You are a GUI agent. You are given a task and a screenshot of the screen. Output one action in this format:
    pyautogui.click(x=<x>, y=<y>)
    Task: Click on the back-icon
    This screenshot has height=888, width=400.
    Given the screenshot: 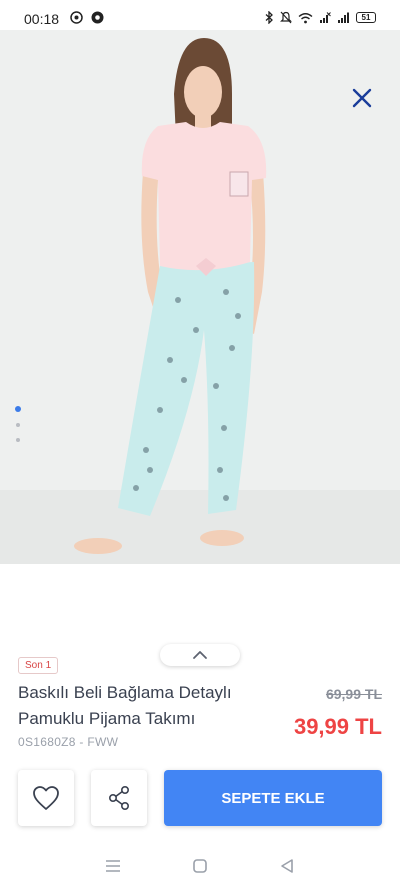 What is the action you would take?
    pyautogui.click(x=287, y=866)
    